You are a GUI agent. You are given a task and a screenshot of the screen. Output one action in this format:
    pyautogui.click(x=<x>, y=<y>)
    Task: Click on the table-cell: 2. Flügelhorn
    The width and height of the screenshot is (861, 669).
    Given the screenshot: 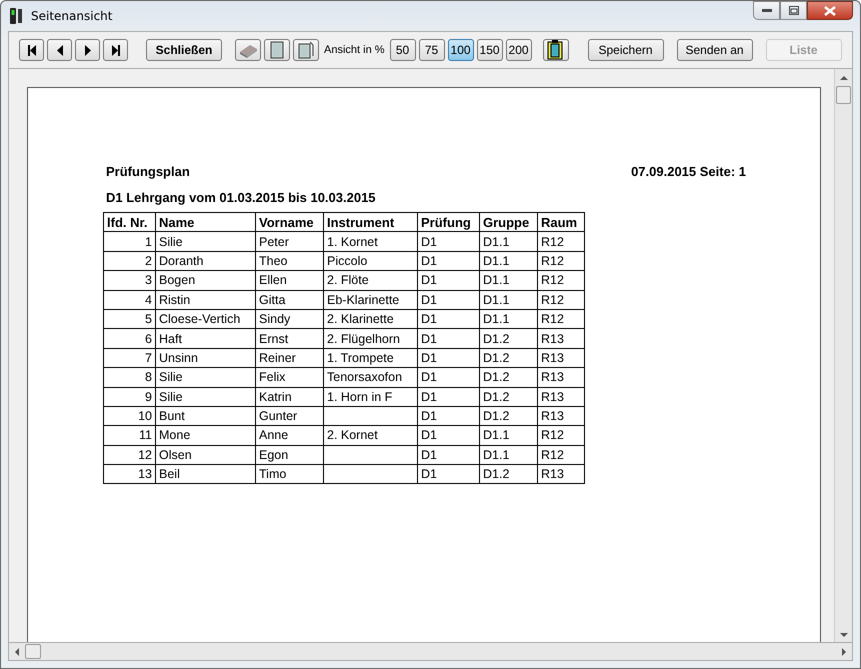 What is the action you would take?
    pyautogui.click(x=363, y=339)
    